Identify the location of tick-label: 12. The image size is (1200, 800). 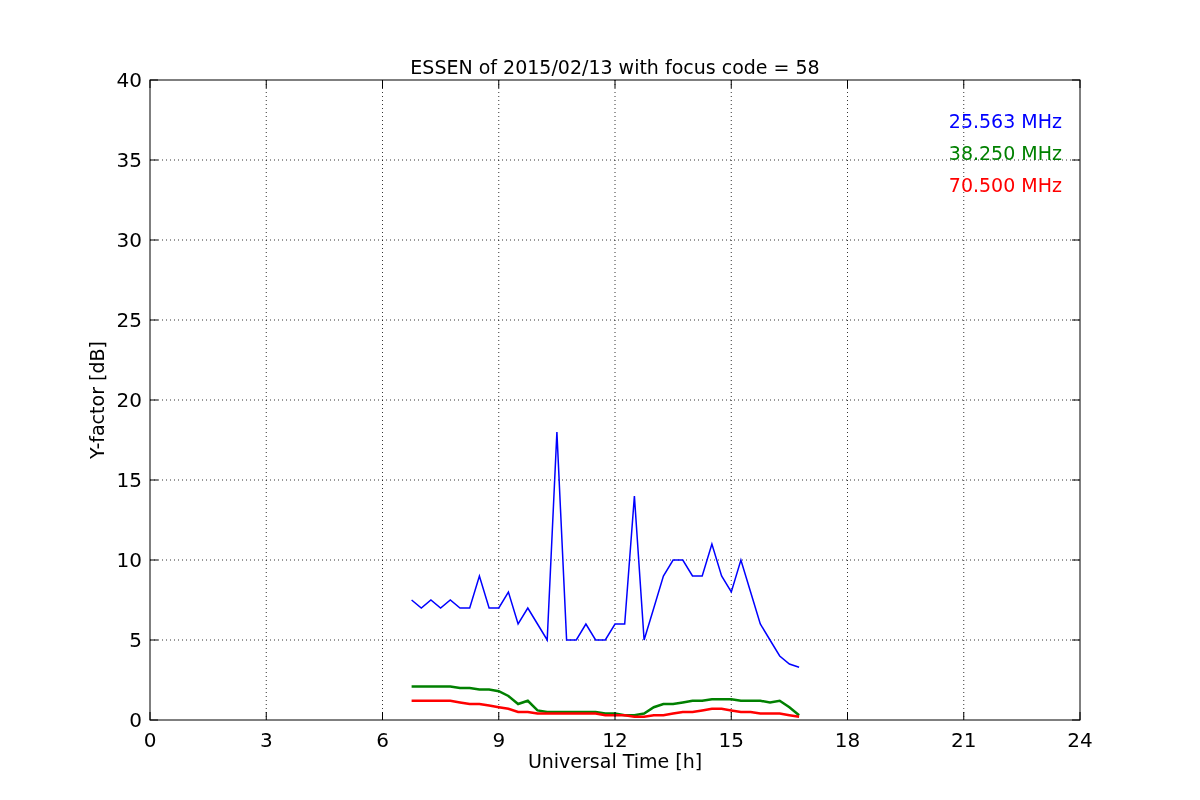
(615, 740).